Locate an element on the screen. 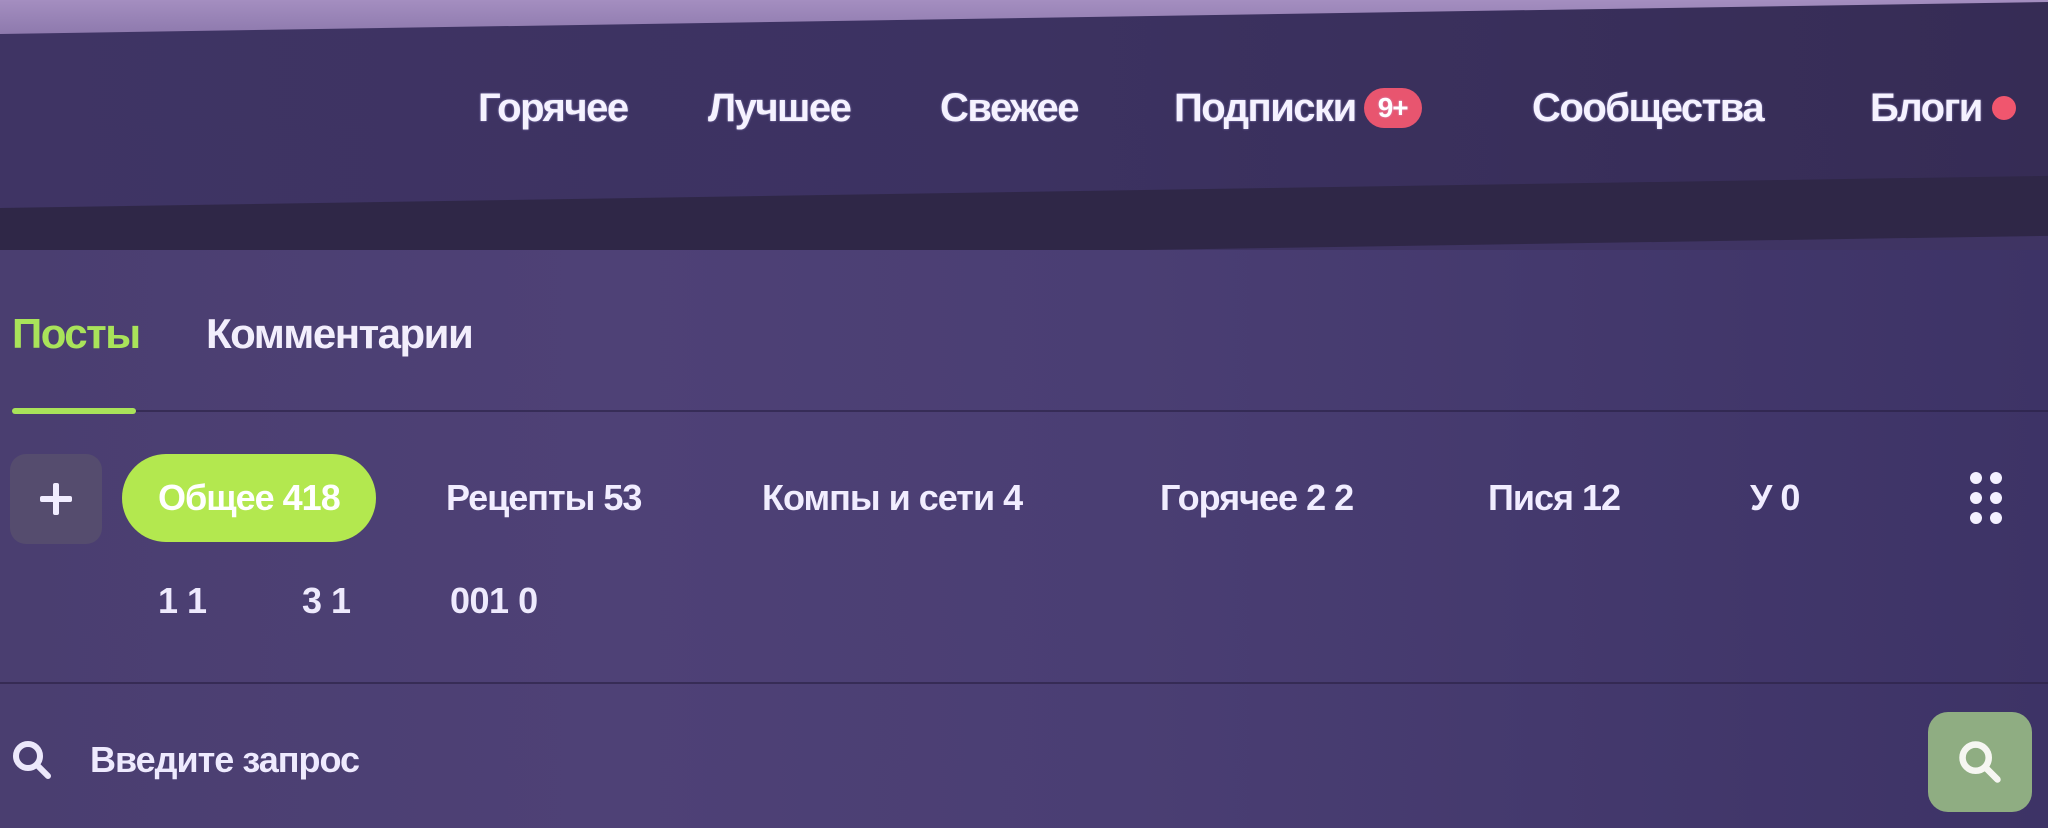 The height and width of the screenshot is (828, 2048). tag-chip-001-0: 001 0 is located at coordinates (494, 601).